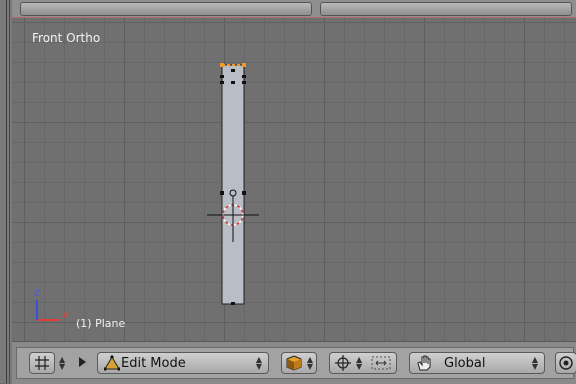  Describe the element at coordinates (222, 193) in the screenshot. I see `vertex-left-mid` at that location.